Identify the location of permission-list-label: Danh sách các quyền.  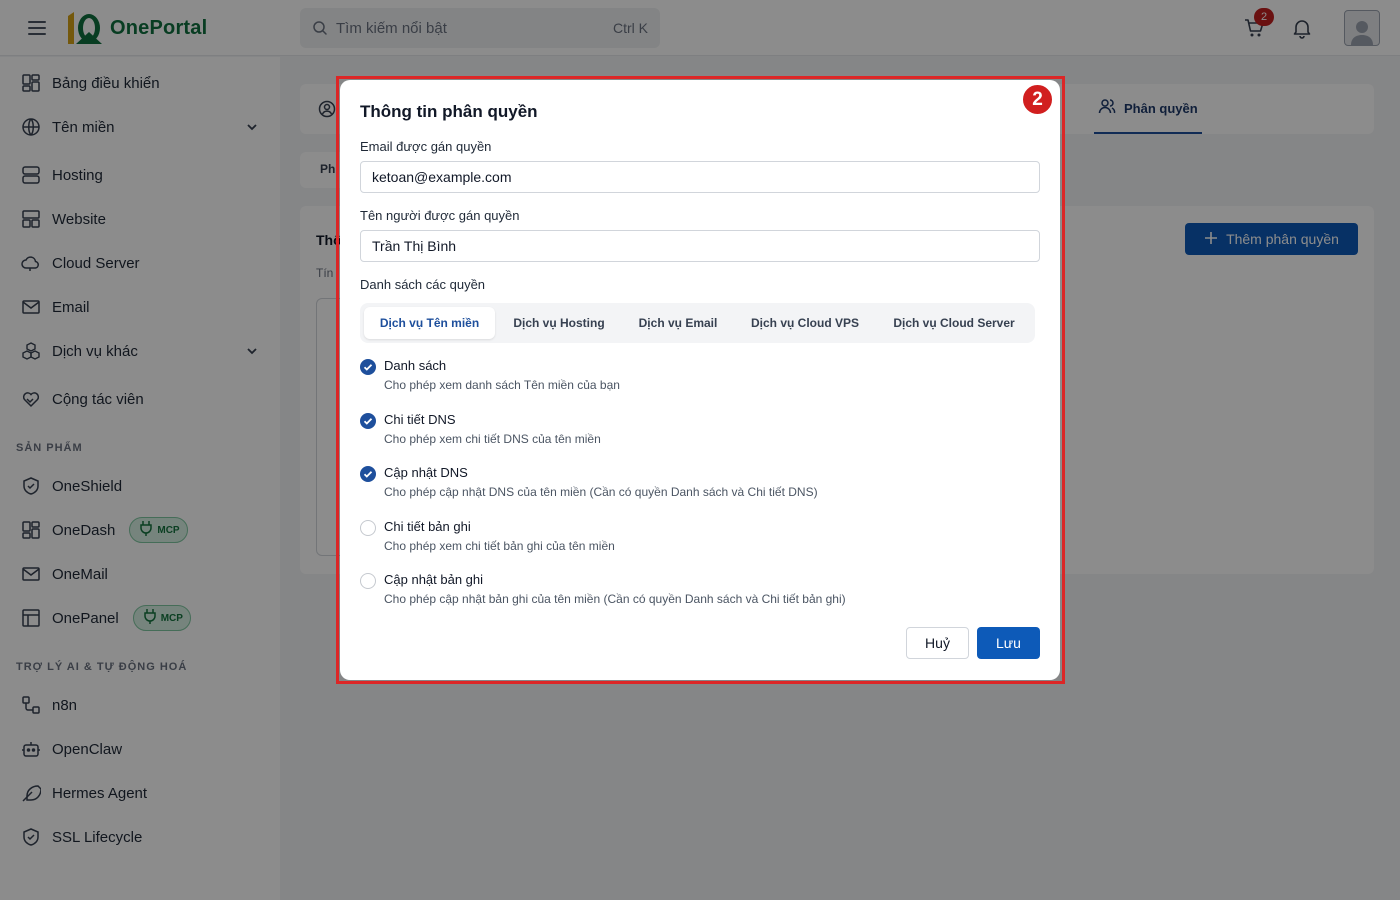
(423, 284).